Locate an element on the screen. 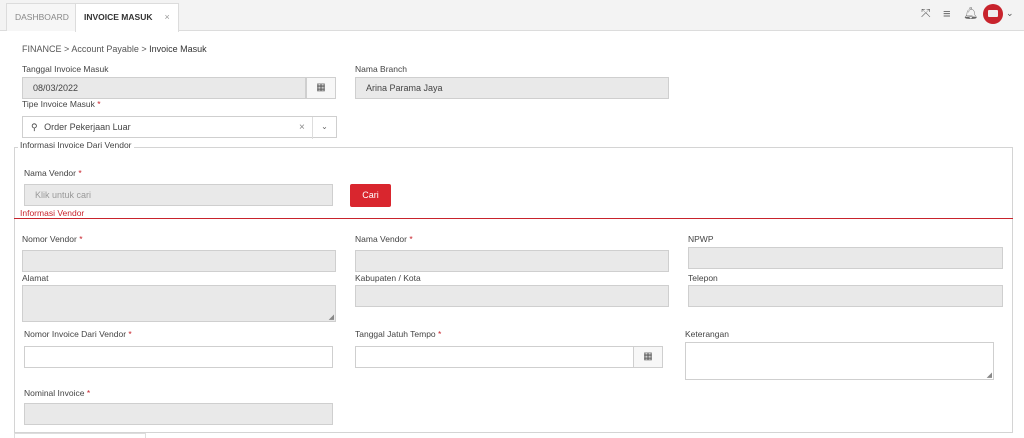 Image resolution: width=1024 pixels, height=438 pixels. breadcrumb-account-payable: Account Payable is located at coordinates (105, 49).